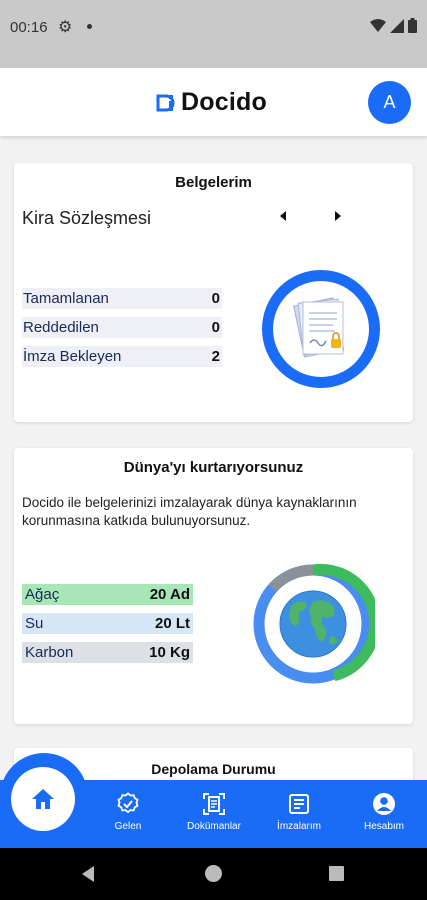  Describe the element at coordinates (89, 26) in the screenshot. I see `notification-dot-icon` at that location.